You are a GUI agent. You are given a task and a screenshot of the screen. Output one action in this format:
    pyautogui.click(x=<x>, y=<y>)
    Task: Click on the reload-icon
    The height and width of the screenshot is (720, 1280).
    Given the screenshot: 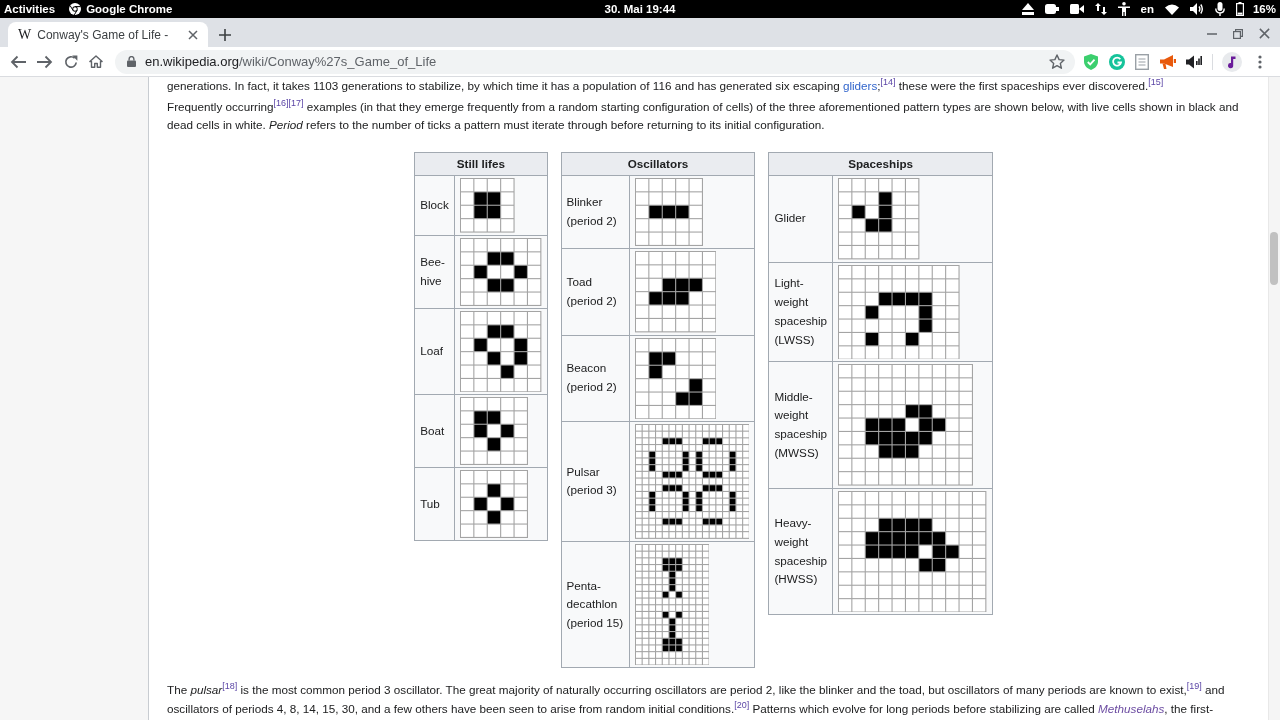 What is the action you would take?
    pyautogui.click(x=71, y=61)
    